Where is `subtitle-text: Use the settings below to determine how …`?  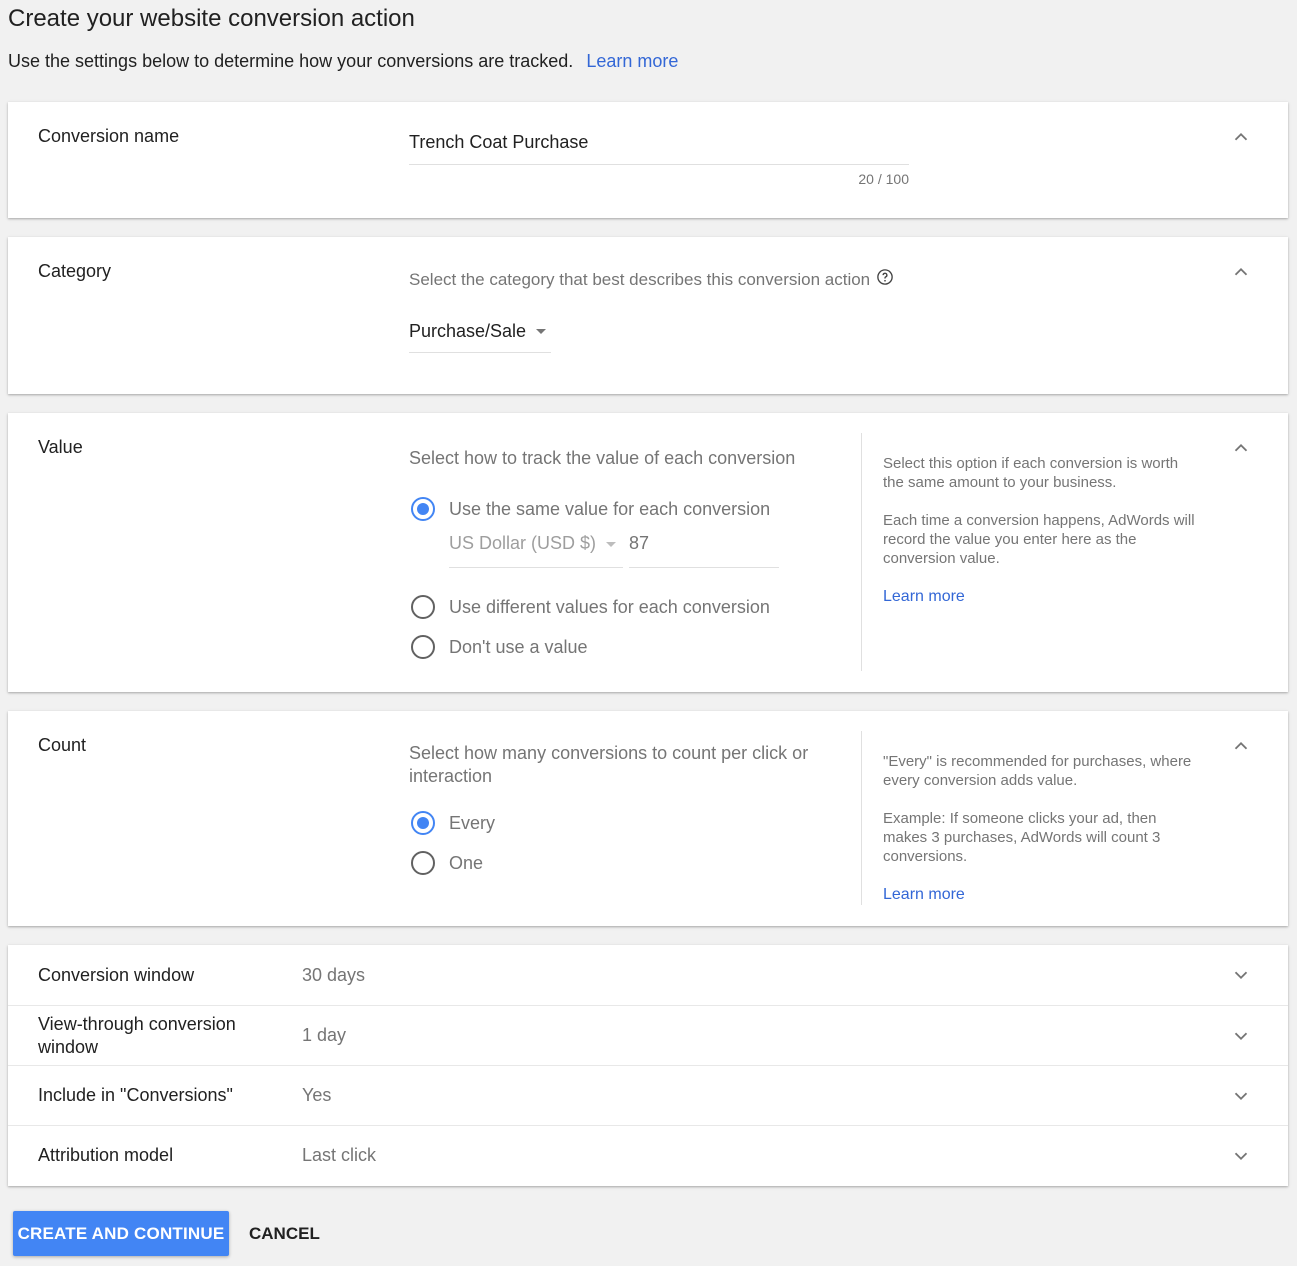
subtitle-text: Use the settings below to determine how … is located at coordinates (291, 61).